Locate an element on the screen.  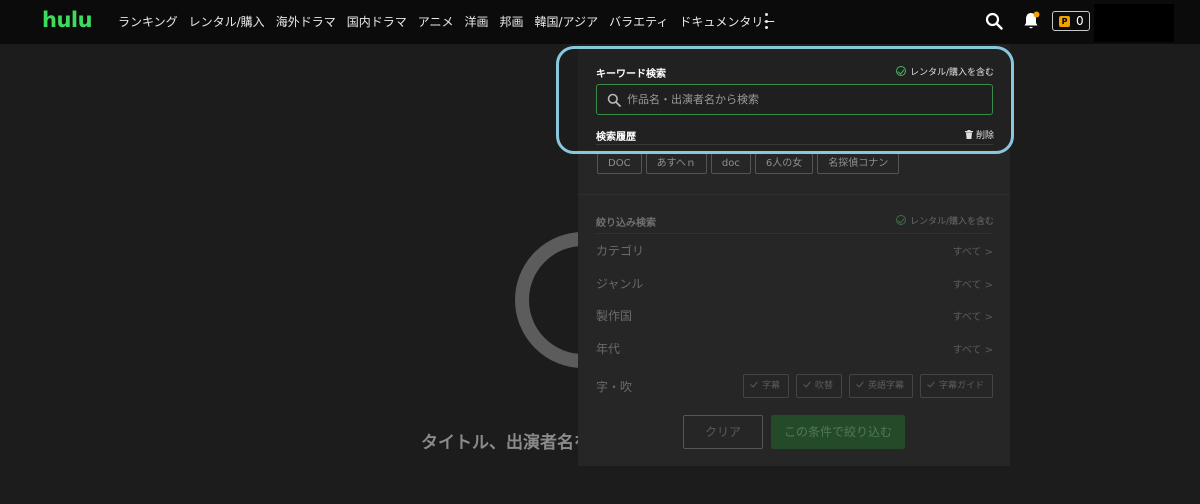
filter-category-value: すべて > is located at coordinates (972, 252).